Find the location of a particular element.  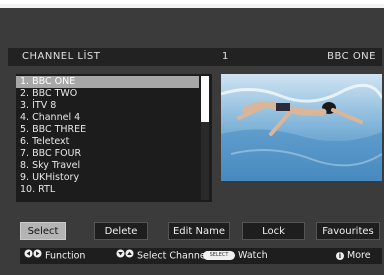

select-key-icon: SELECT is located at coordinates (219, 255).